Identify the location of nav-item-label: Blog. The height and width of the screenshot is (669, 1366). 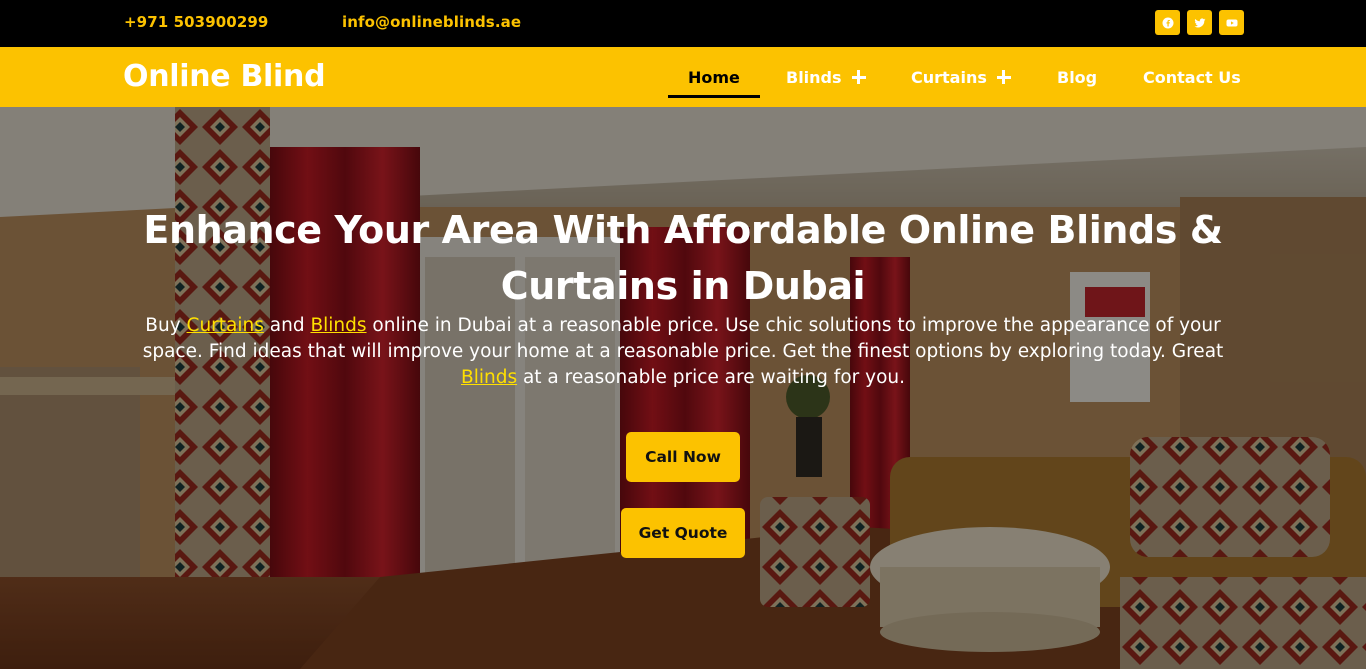
(1077, 77).